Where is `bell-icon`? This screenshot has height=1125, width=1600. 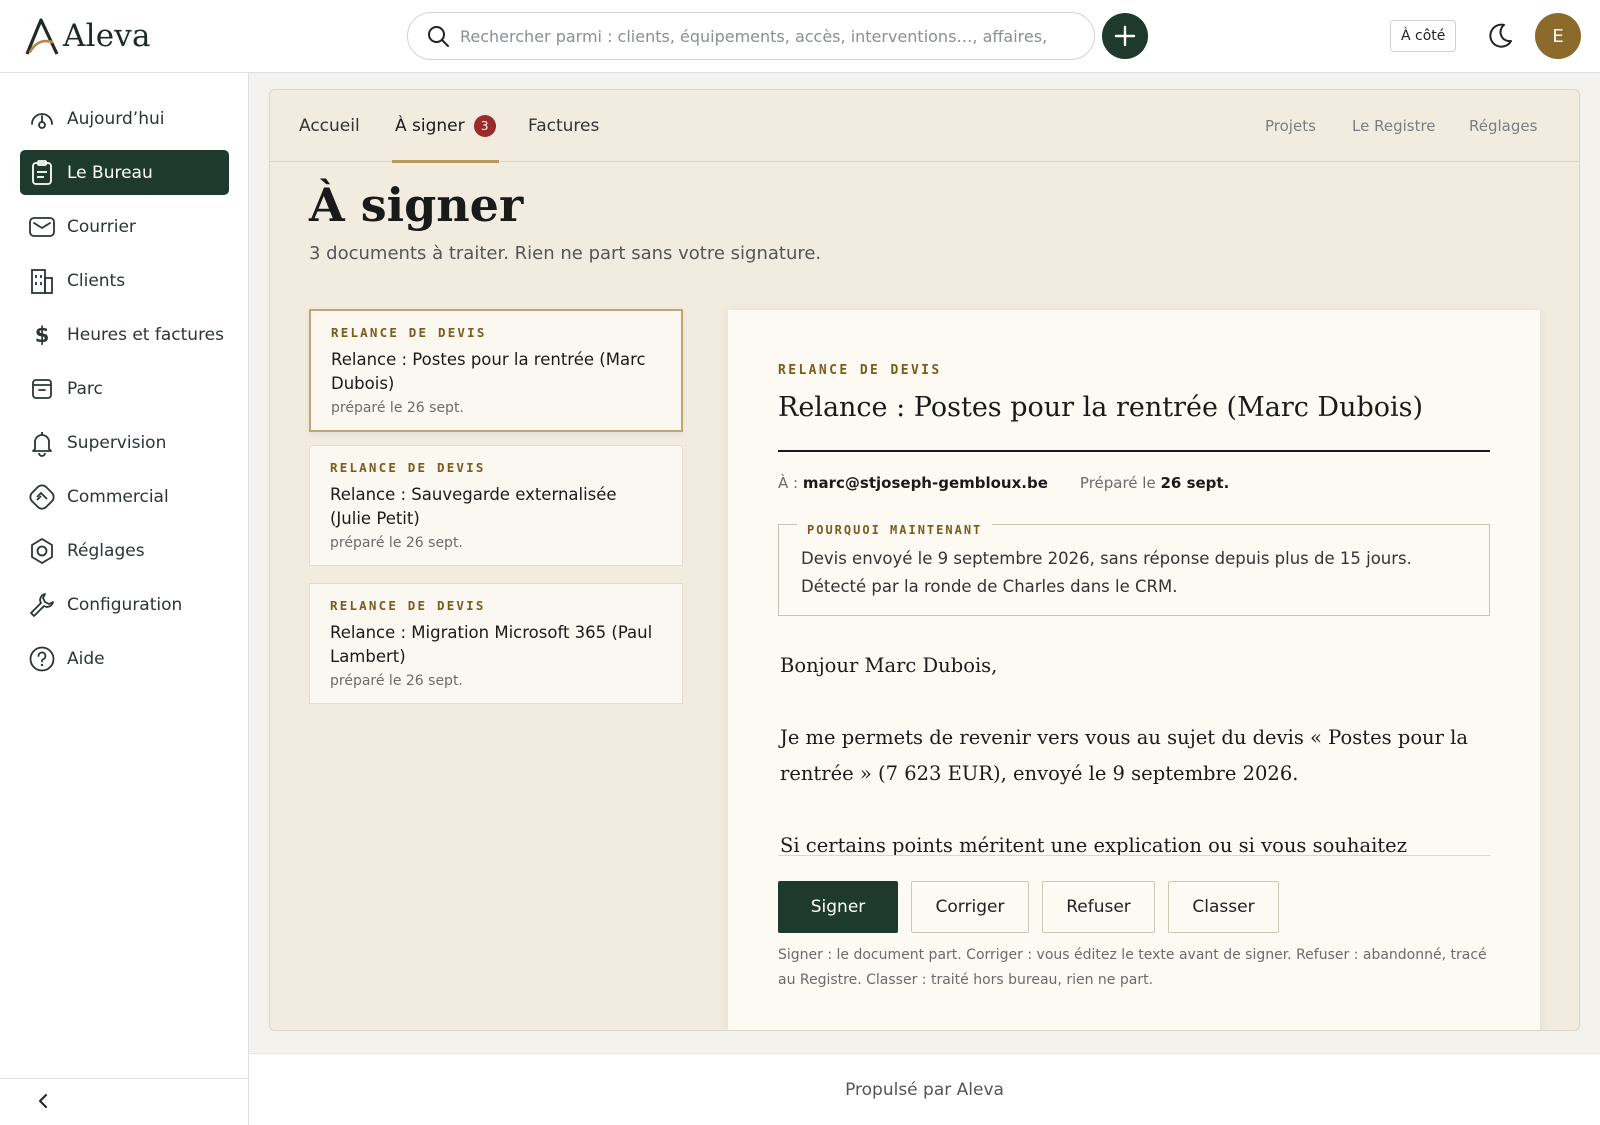
bell-icon is located at coordinates (42, 443).